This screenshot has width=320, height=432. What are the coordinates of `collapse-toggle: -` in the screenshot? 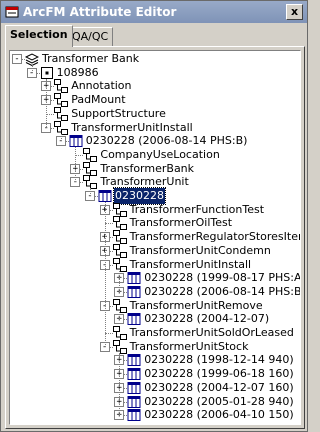 It's located at (17, 59).